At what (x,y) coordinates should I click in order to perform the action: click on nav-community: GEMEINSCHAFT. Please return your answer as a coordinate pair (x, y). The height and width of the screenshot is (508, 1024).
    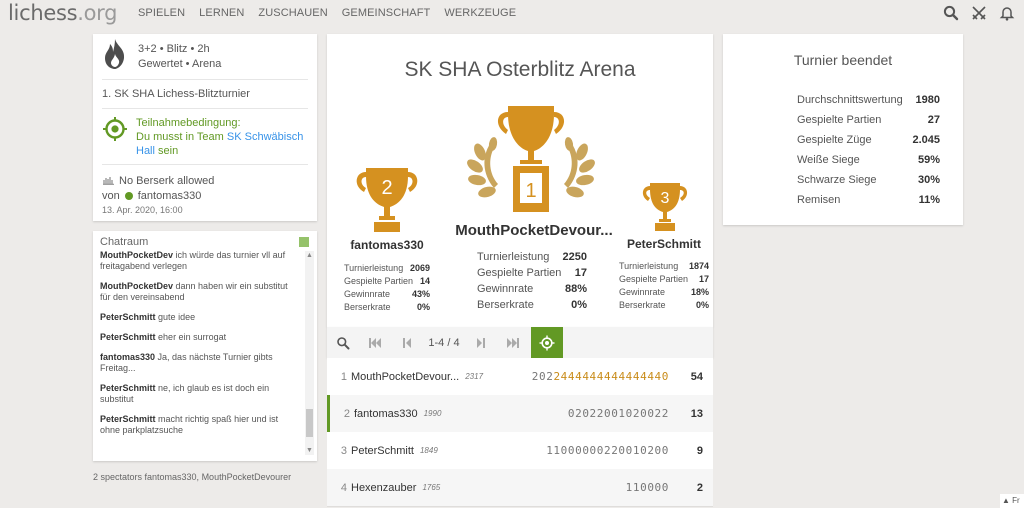
    Looking at the image, I should click on (386, 13).